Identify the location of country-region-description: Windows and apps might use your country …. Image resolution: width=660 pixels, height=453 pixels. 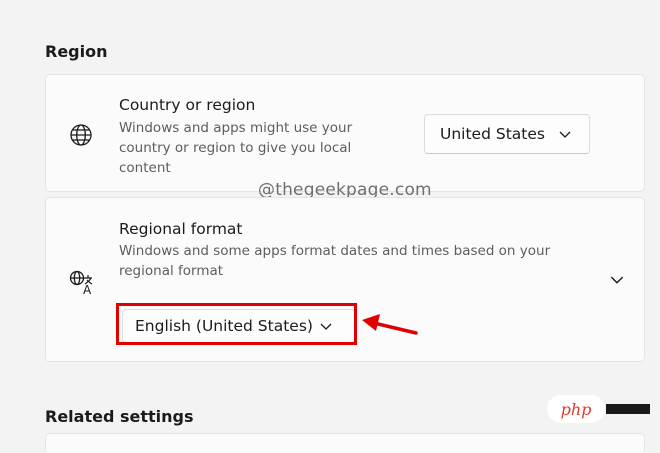
(259, 148).